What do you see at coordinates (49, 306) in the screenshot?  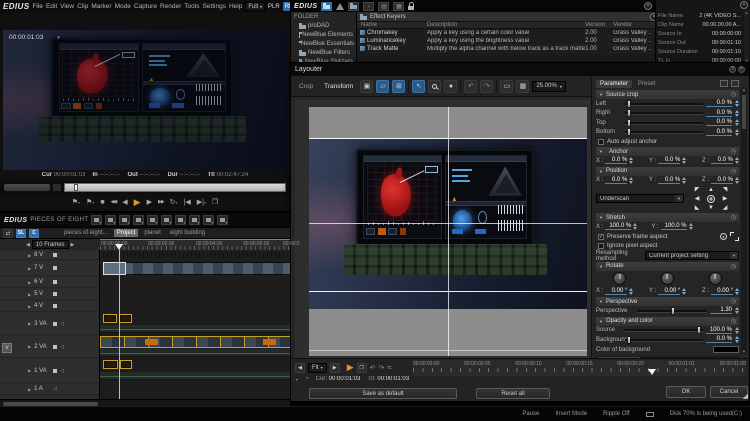 I see `track-header-4v: ▶ 4 V` at bounding box center [49, 306].